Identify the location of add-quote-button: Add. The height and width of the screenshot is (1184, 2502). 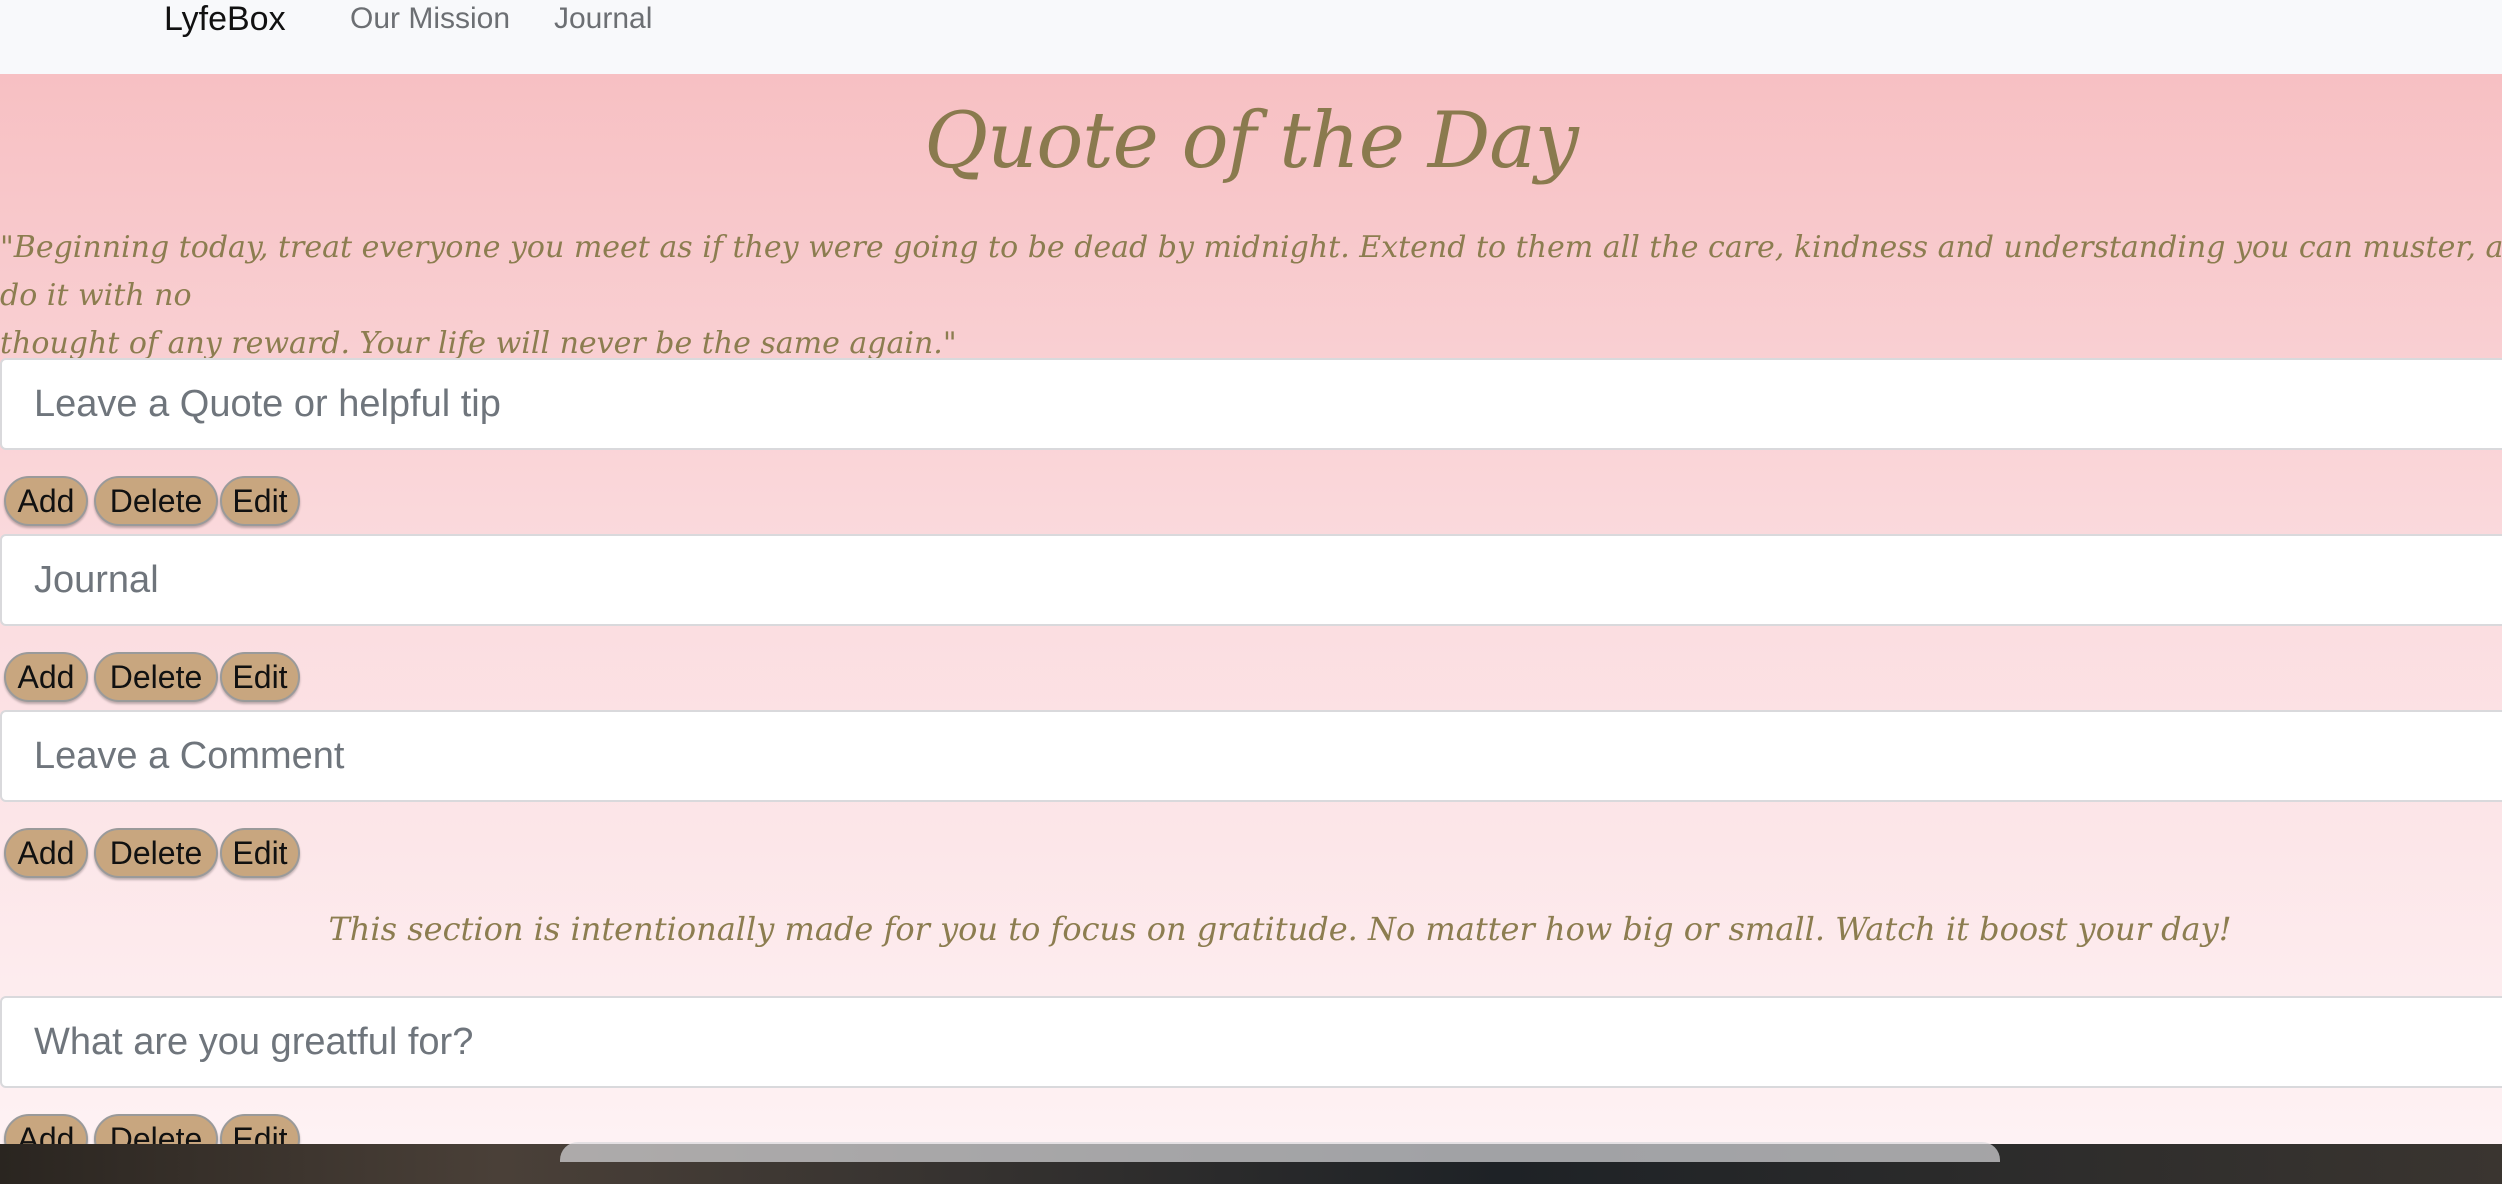
(46, 501).